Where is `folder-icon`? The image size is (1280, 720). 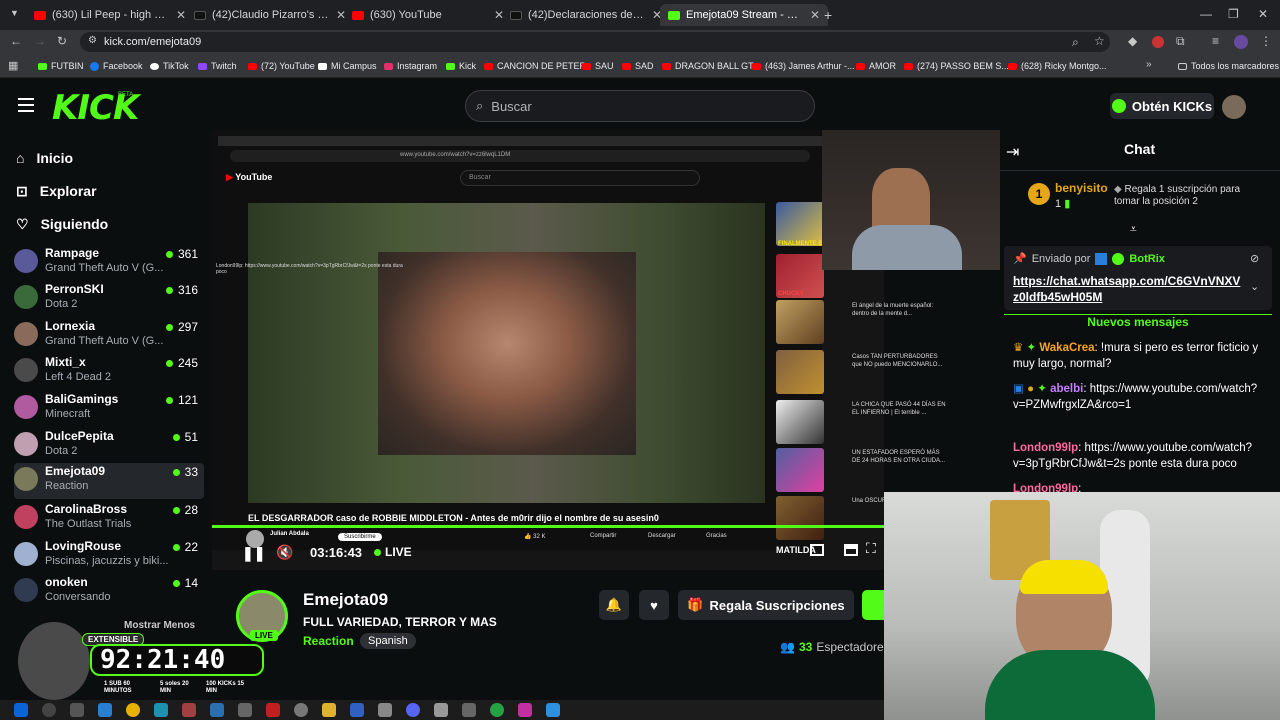
folder-icon is located at coordinates (329, 710).